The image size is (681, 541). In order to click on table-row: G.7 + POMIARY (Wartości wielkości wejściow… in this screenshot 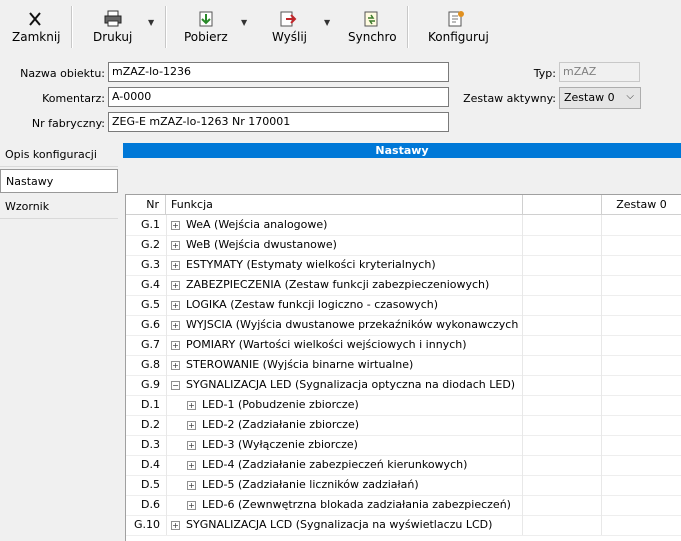, I will do `click(403, 345)`.